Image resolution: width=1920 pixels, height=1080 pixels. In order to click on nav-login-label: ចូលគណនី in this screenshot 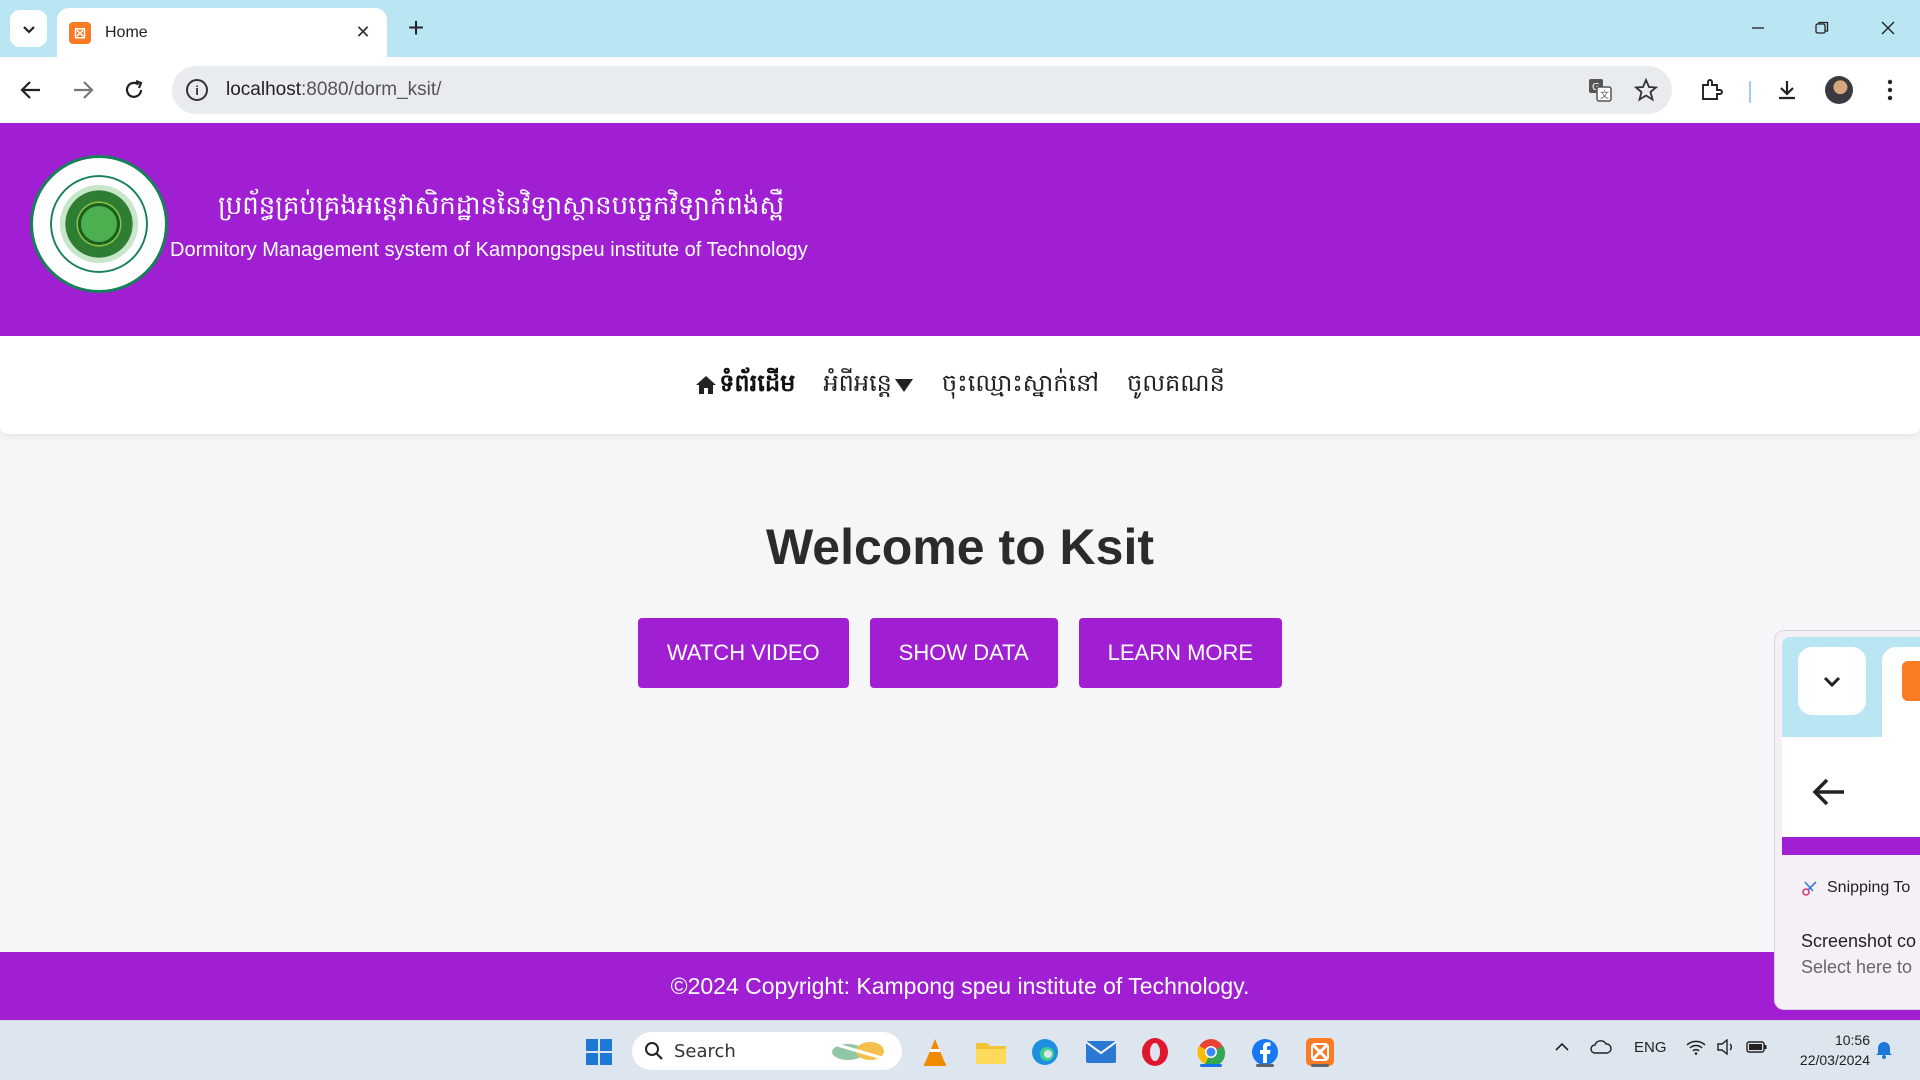, I will do `click(1175, 382)`.